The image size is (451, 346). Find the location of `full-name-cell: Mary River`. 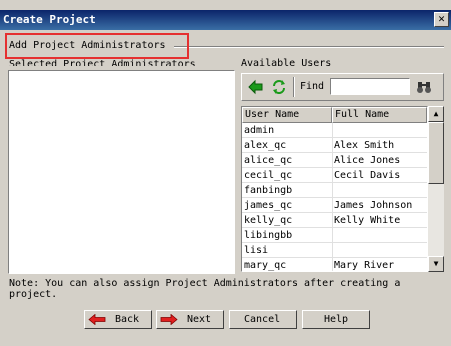

full-name-cell: Mary River is located at coordinates (364, 265).